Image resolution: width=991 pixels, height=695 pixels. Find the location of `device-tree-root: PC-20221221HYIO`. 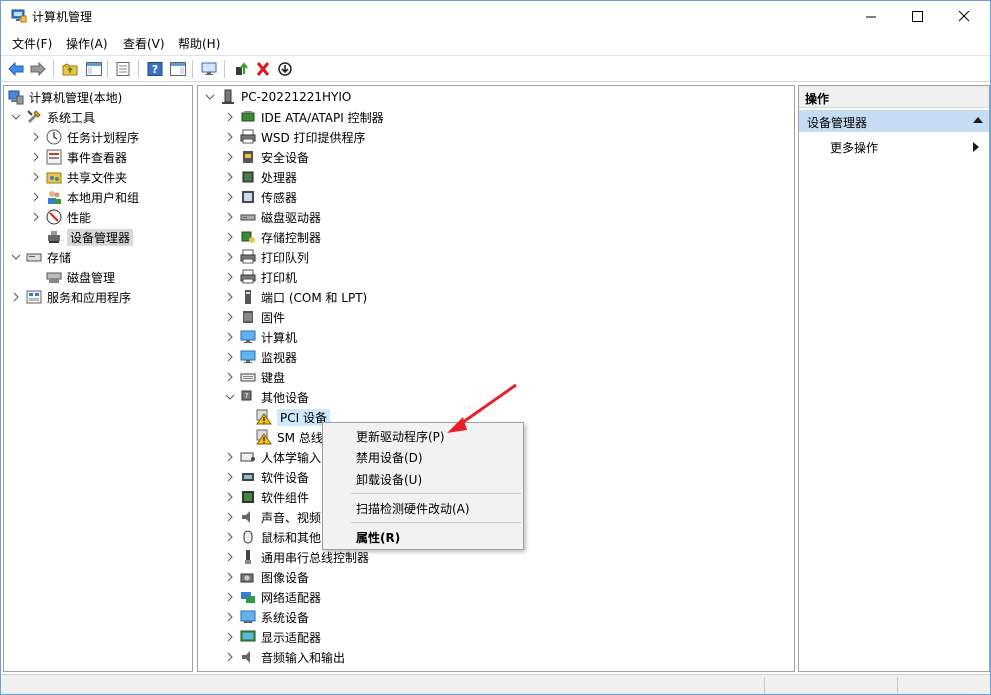

device-tree-root: PC-20221221HYIO is located at coordinates (277, 97).